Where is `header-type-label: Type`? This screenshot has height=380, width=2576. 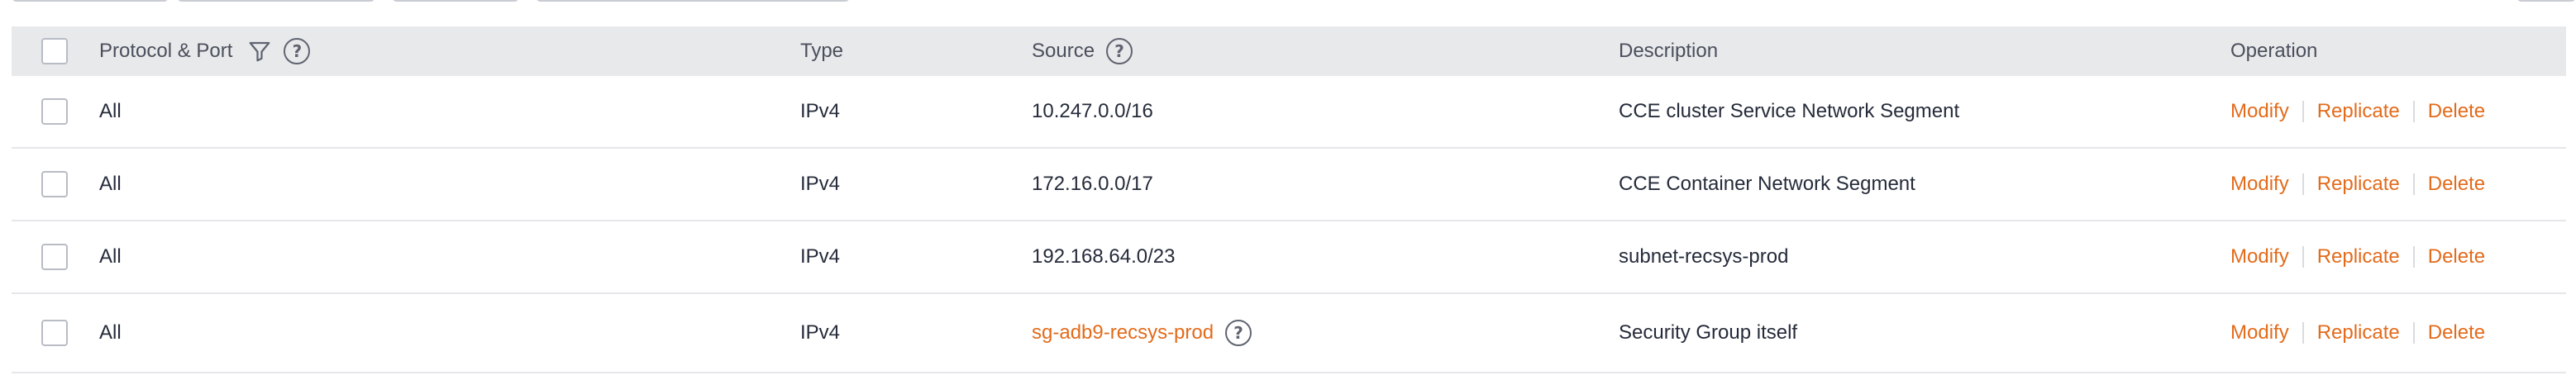
header-type-label: Type is located at coordinates (822, 51).